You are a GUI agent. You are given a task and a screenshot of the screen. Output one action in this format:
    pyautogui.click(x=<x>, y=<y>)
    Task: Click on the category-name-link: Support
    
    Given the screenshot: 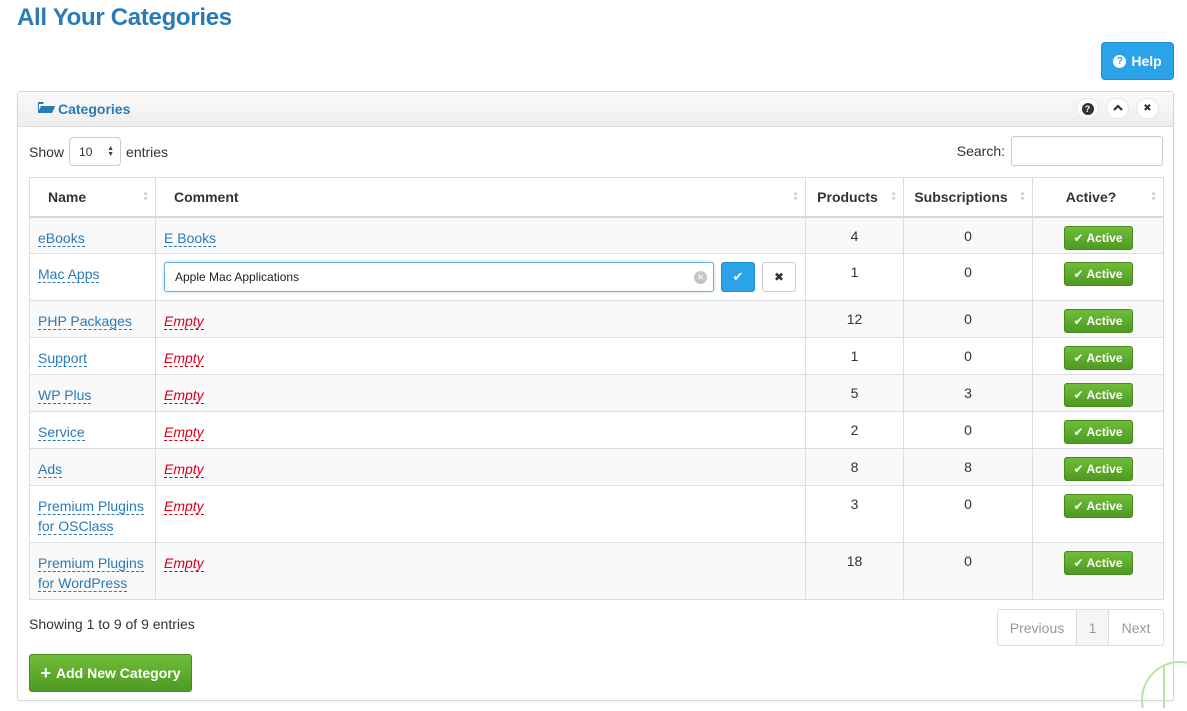 What is the action you would take?
    pyautogui.click(x=63, y=358)
    